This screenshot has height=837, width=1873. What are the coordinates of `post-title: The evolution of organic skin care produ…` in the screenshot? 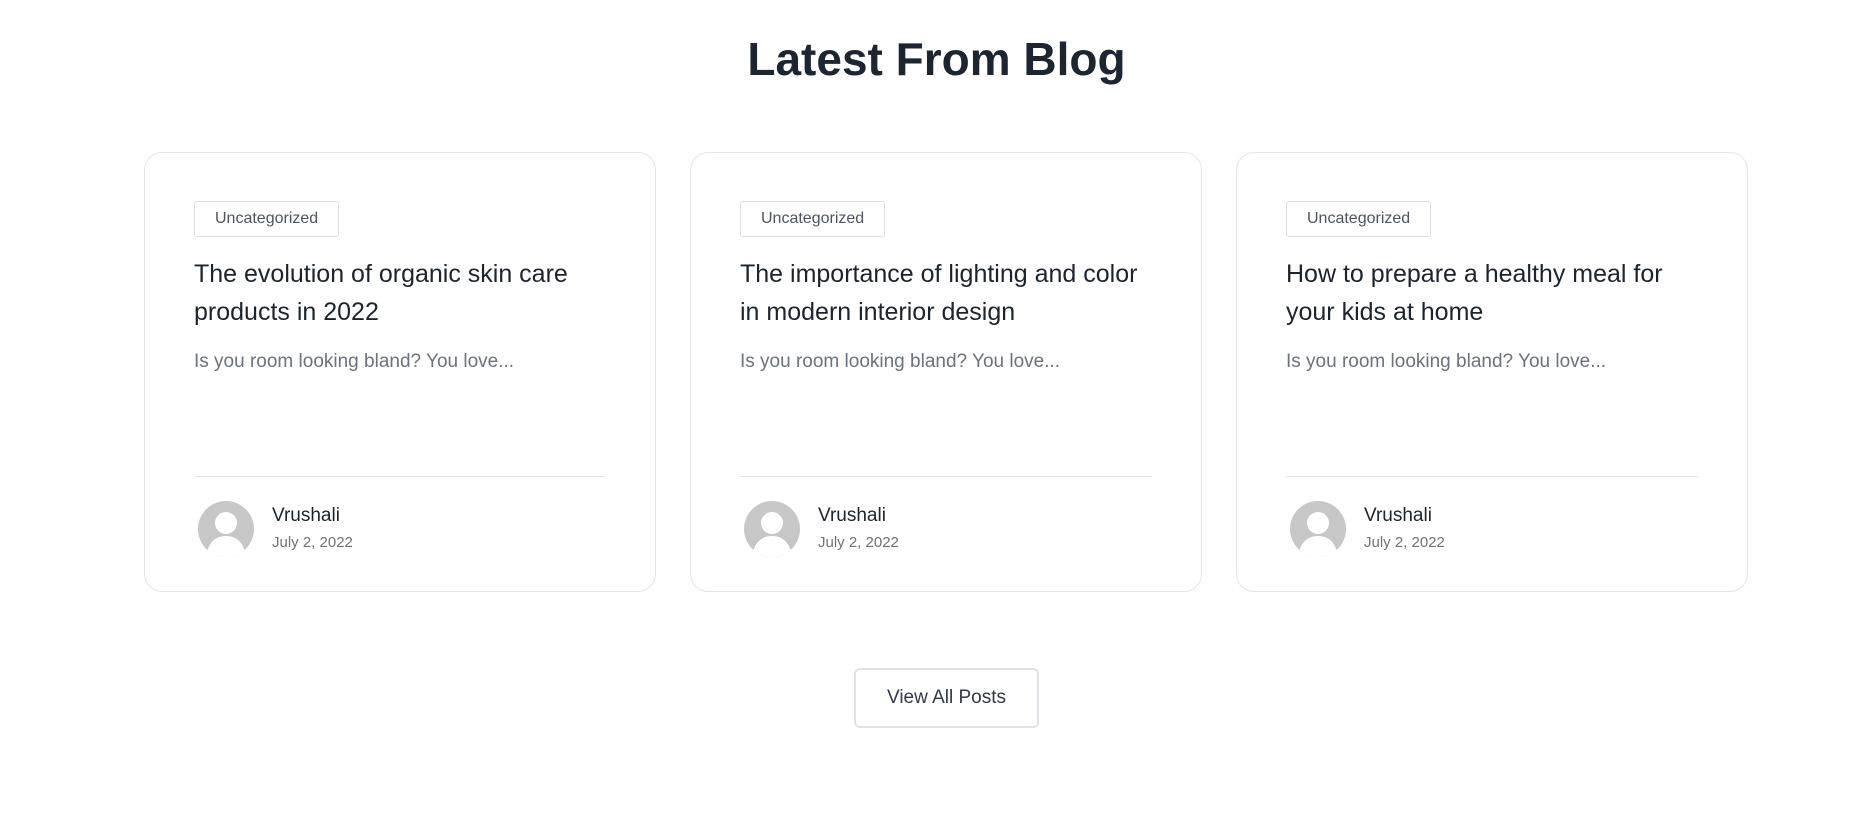 It's located at (394, 293).